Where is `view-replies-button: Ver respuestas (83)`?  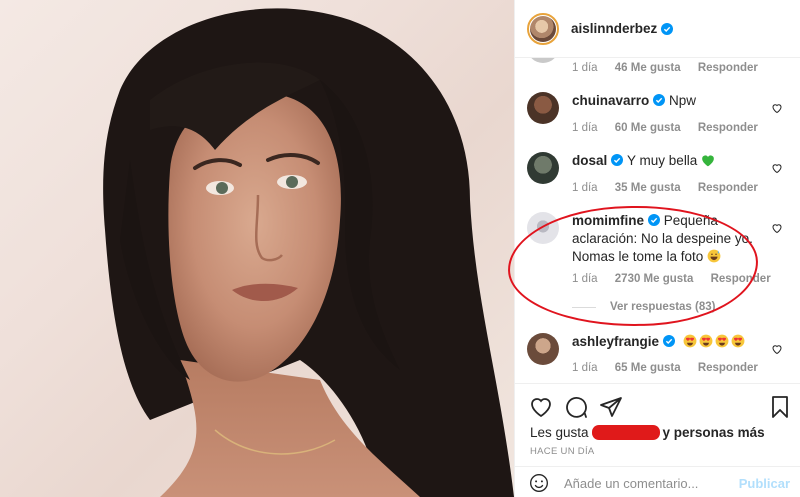 view-replies-button: Ver respuestas (83) is located at coordinates (643, 307).